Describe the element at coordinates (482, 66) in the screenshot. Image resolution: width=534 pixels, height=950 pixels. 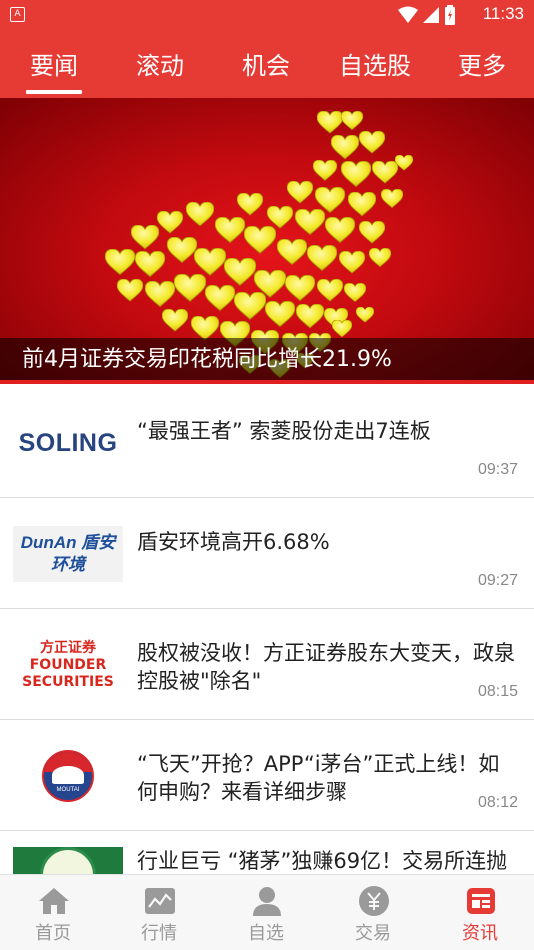
I see `tab-label: 更多` at that location.